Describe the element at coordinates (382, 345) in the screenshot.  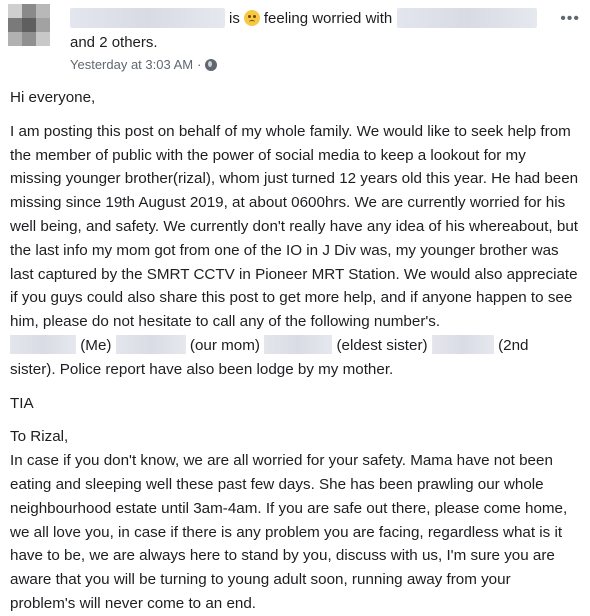
I see `contact-eldest-sister: (eldest sister)` at that location.